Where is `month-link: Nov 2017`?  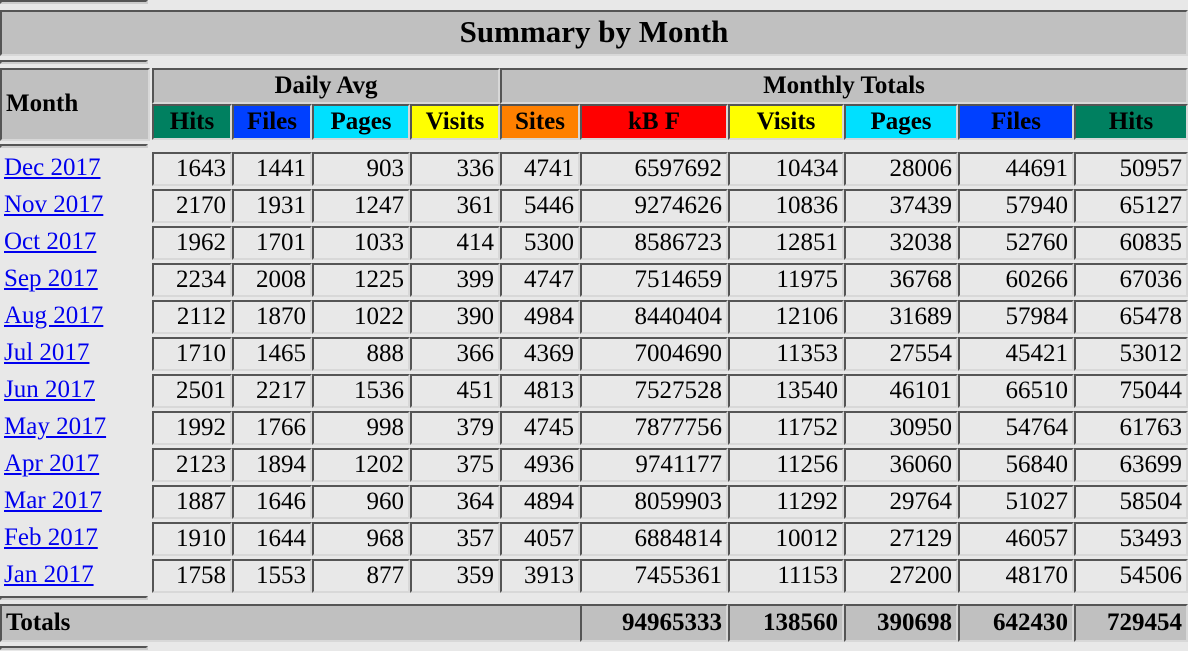 month-link: Nov 2017 is located at coordinates (53, 205).